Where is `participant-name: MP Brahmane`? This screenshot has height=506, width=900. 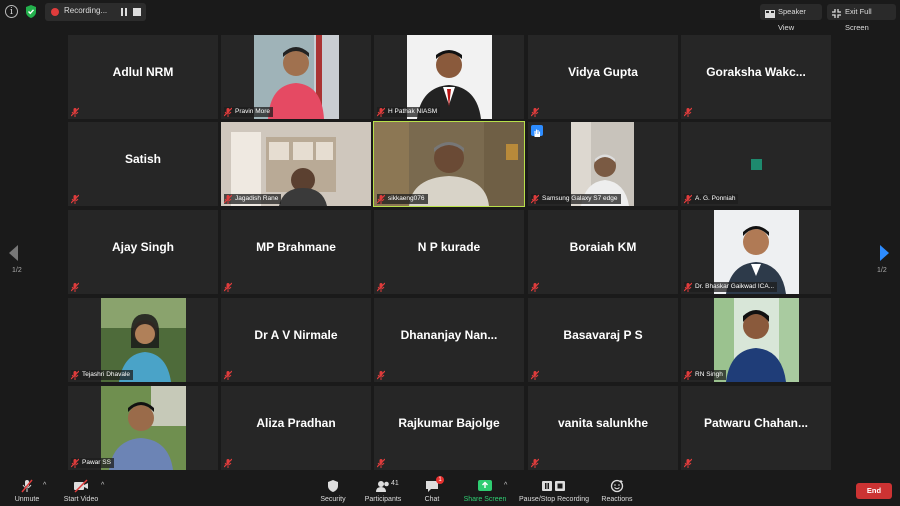 participant-name: MP Brahmane is located at coordinates (296, 247).